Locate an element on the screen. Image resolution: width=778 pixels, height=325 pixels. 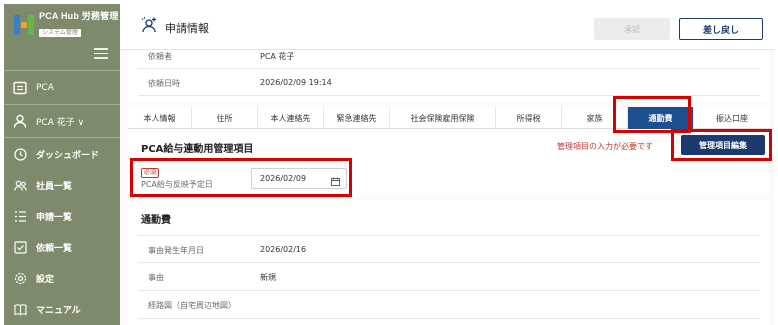
commute-row: 経路図（自宅周辺地図） is located at coordinates (449, 305).